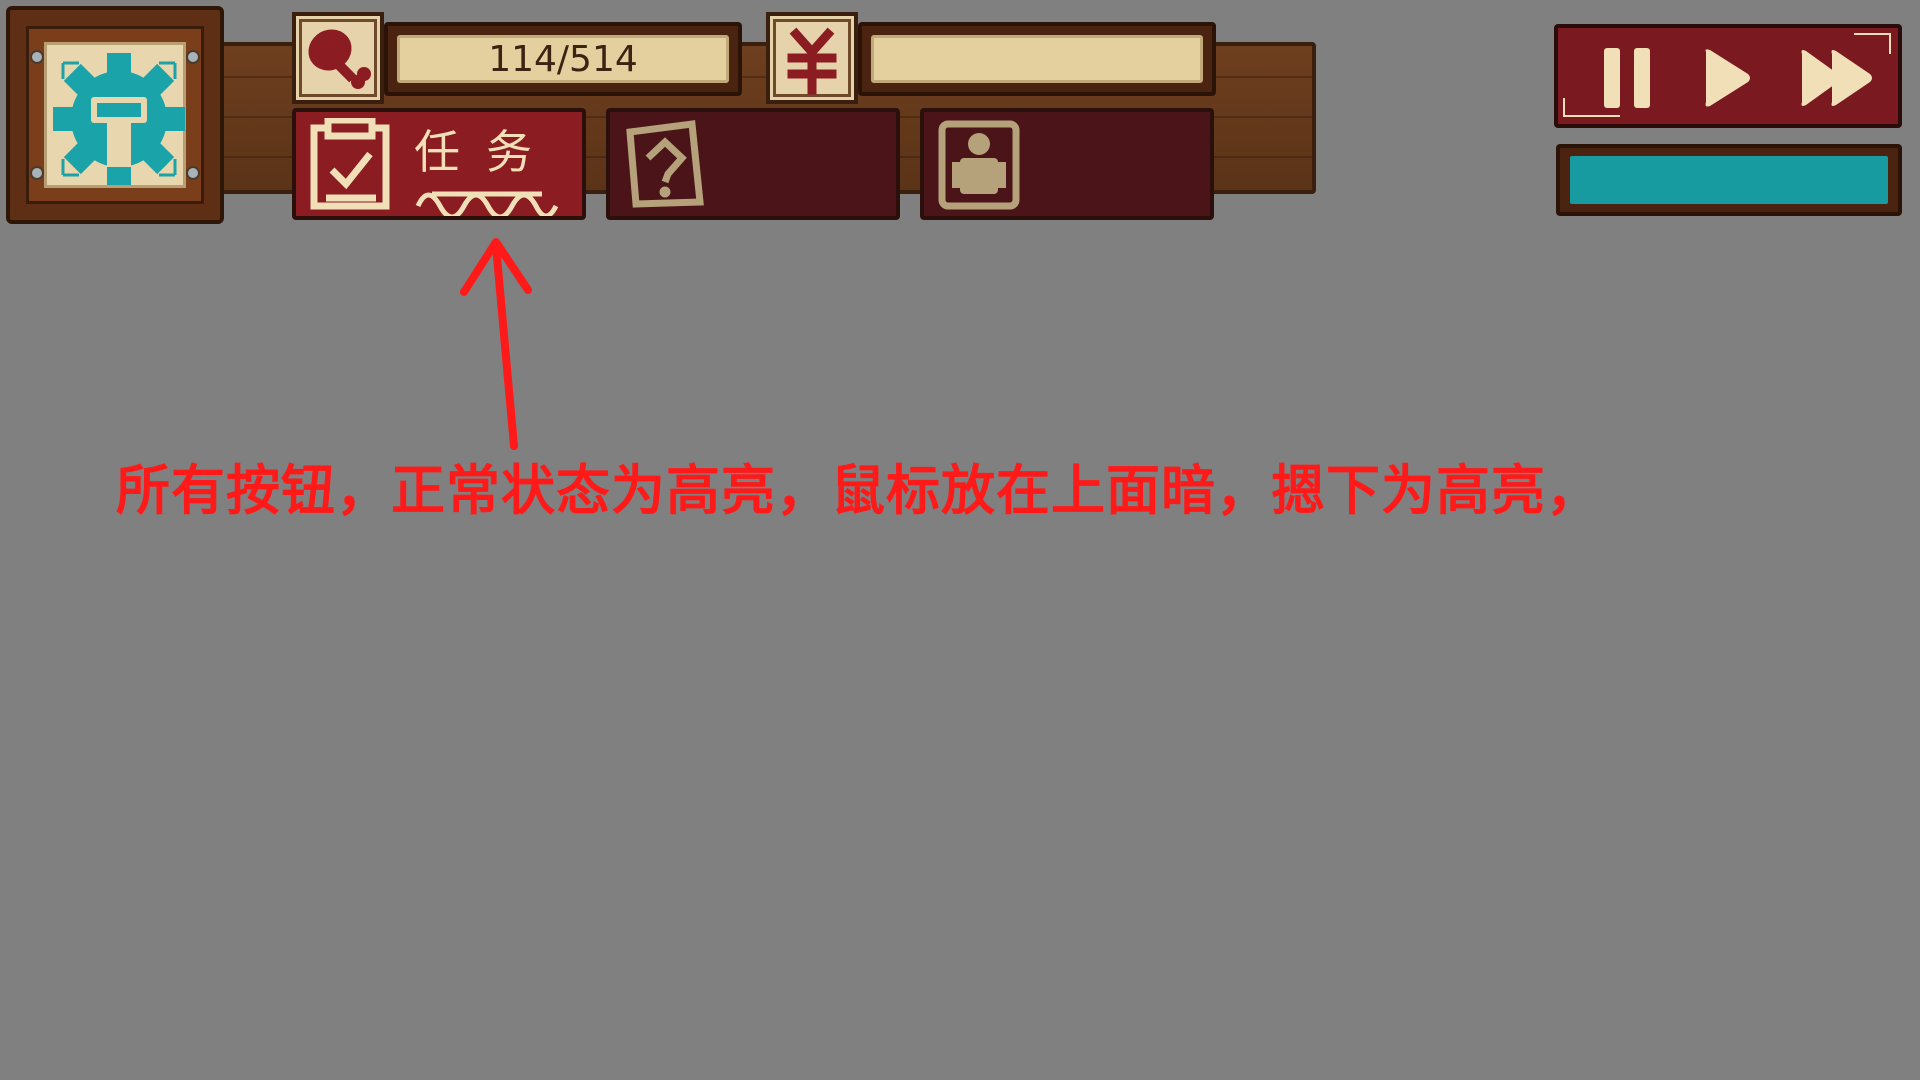 Image resolution: width=1920 pixels, height=1080 pixels. I want to click on annotation-arrow-icon, so click(496, 344).